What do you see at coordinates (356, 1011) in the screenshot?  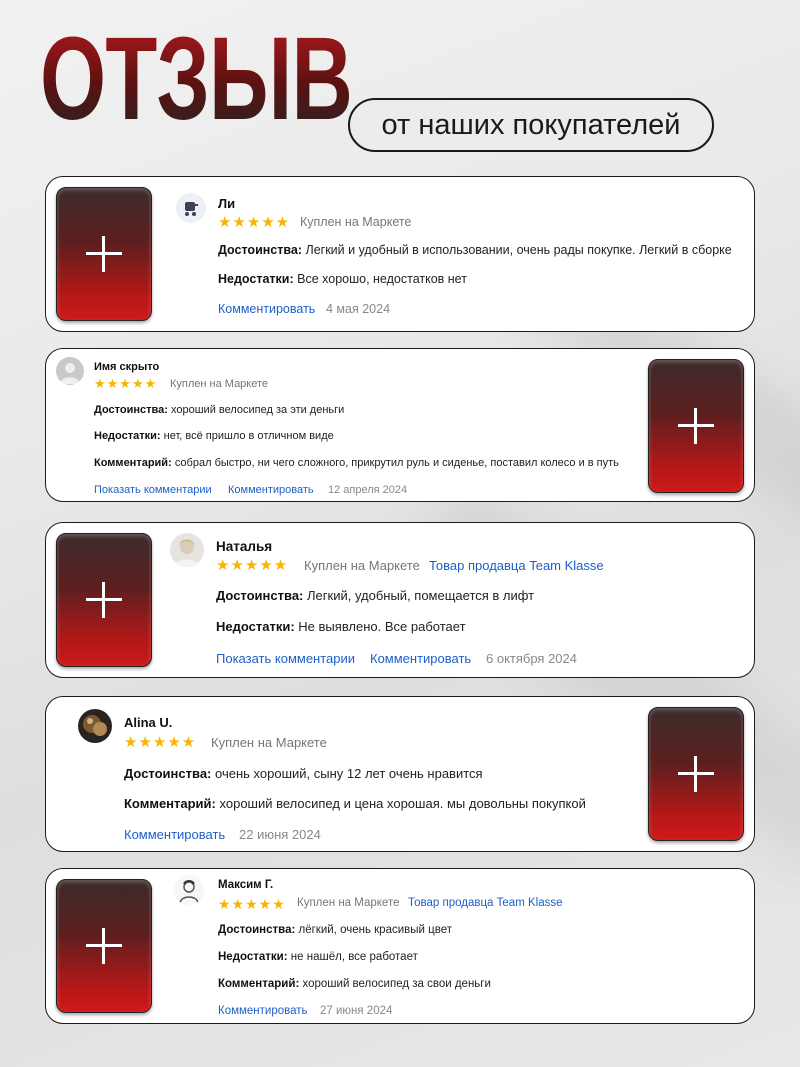 I see `review-date: 27 июня 2024` at bounding box center [356, 1011].